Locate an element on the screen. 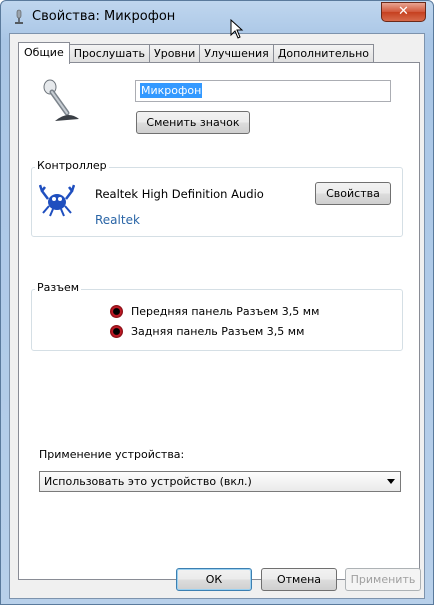 The image size is (434, 605). ok-button: ОК is located at coordinates (214, 579).